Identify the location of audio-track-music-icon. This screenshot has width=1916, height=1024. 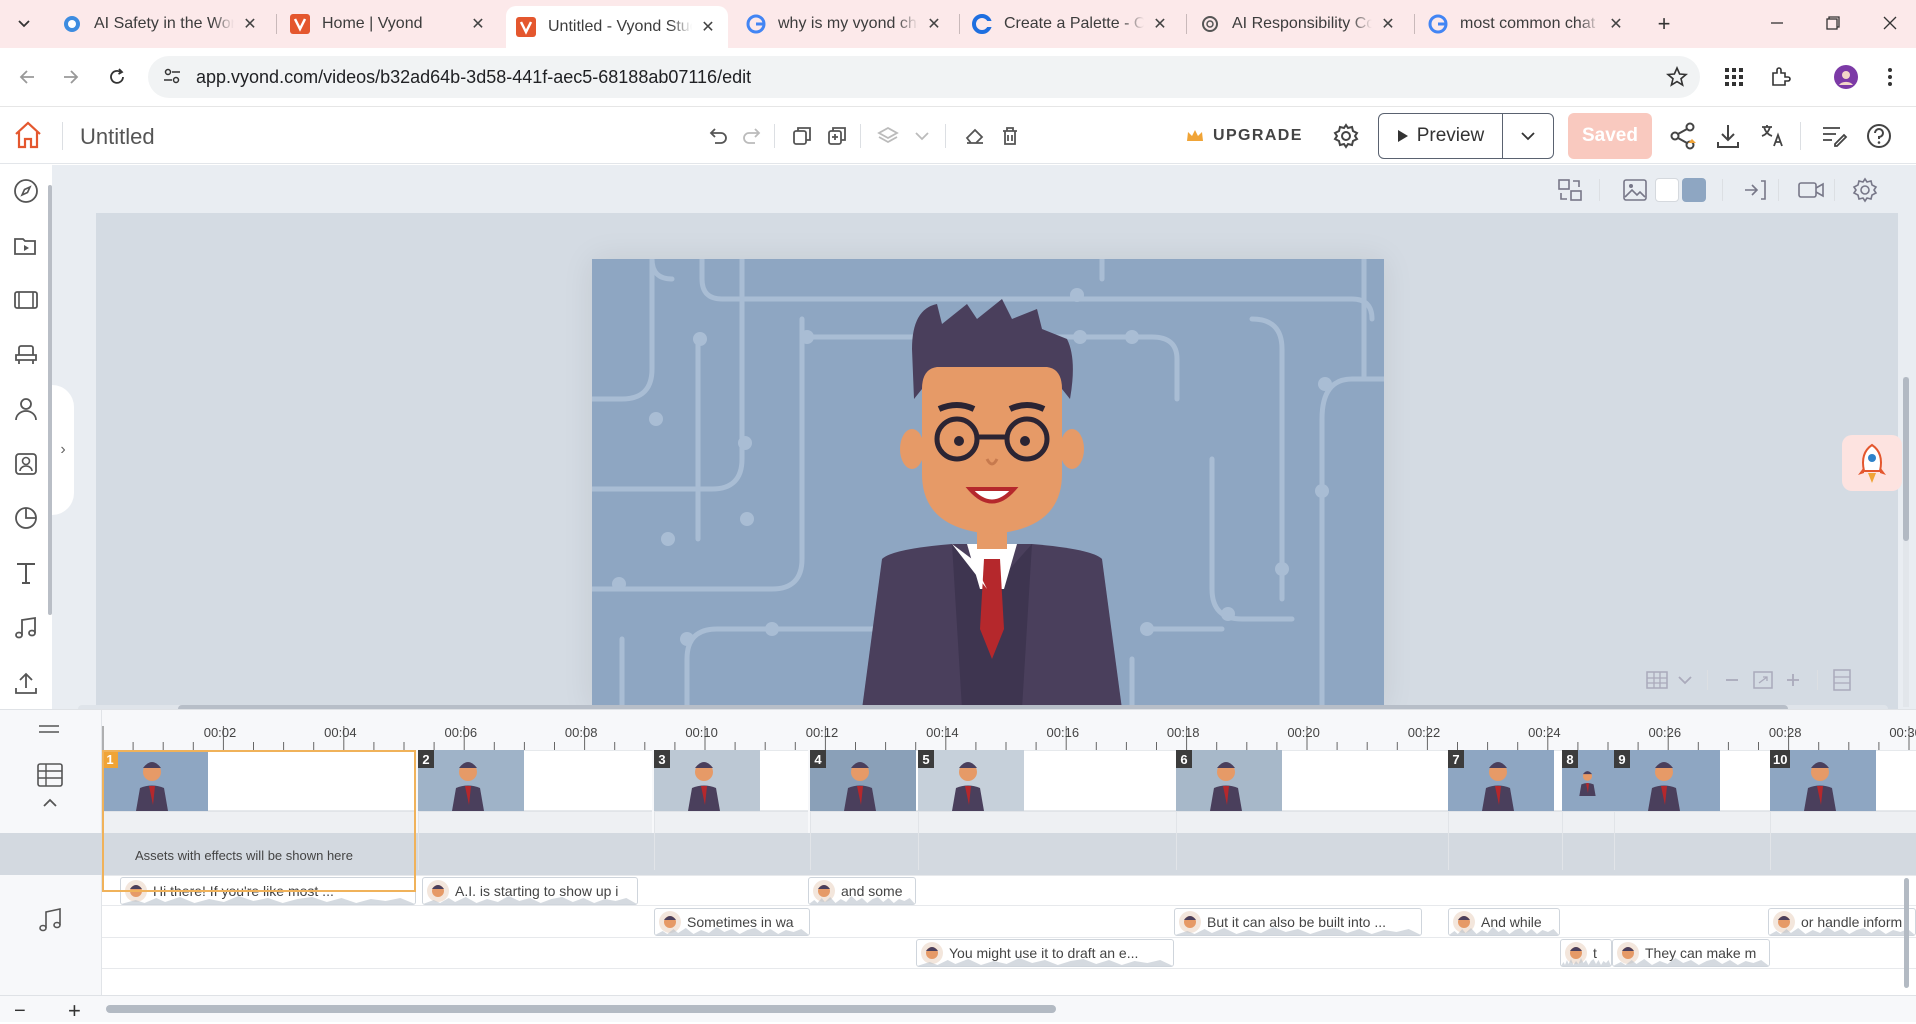
(50, 920).